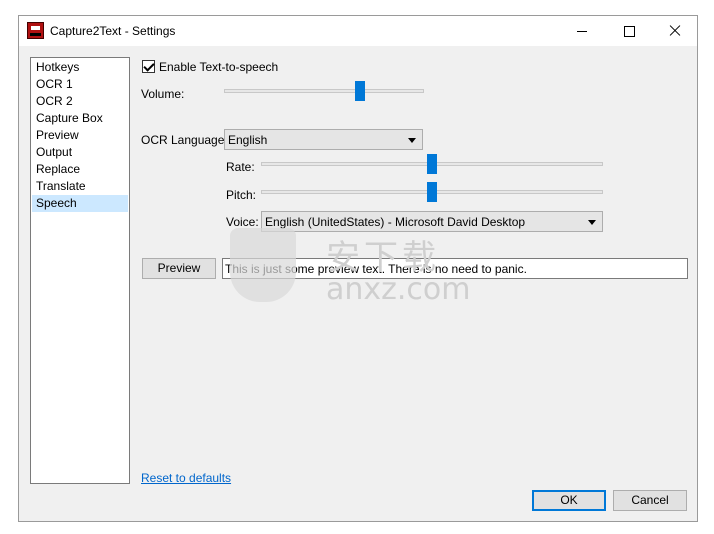 The height and width of the screenshot is (534, 714). What do you see at coordinates (179, 268) in the screenshot?
I see `preview-button: Preview` at bounding box center [179, 268].